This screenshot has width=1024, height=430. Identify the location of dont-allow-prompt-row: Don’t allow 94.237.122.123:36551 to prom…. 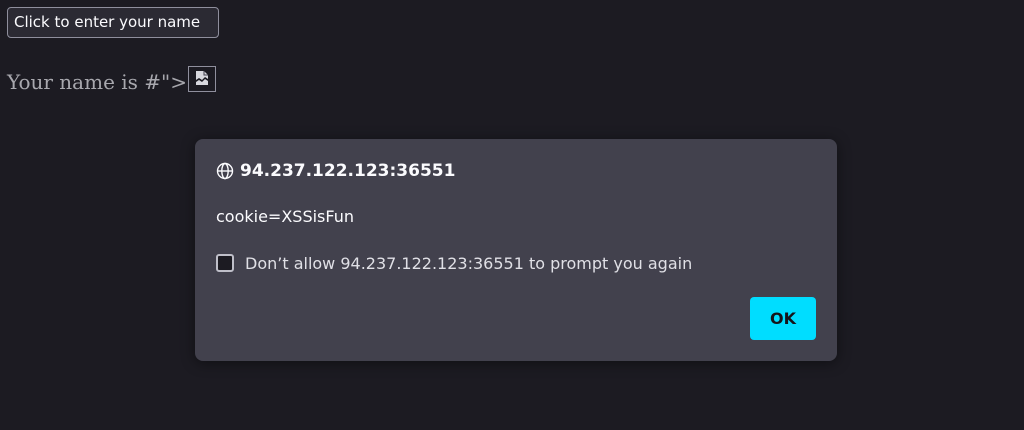
(454, 263).